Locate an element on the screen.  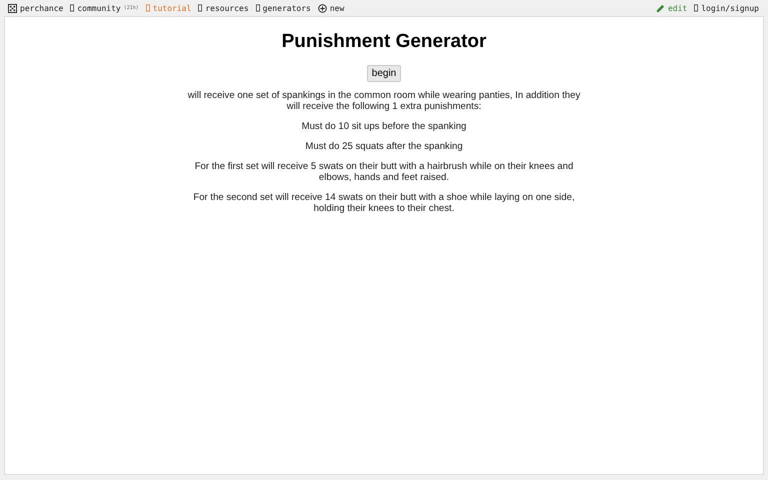
paragraph: Must do 25 squats after the spanking is located at coordinates (384, 146).